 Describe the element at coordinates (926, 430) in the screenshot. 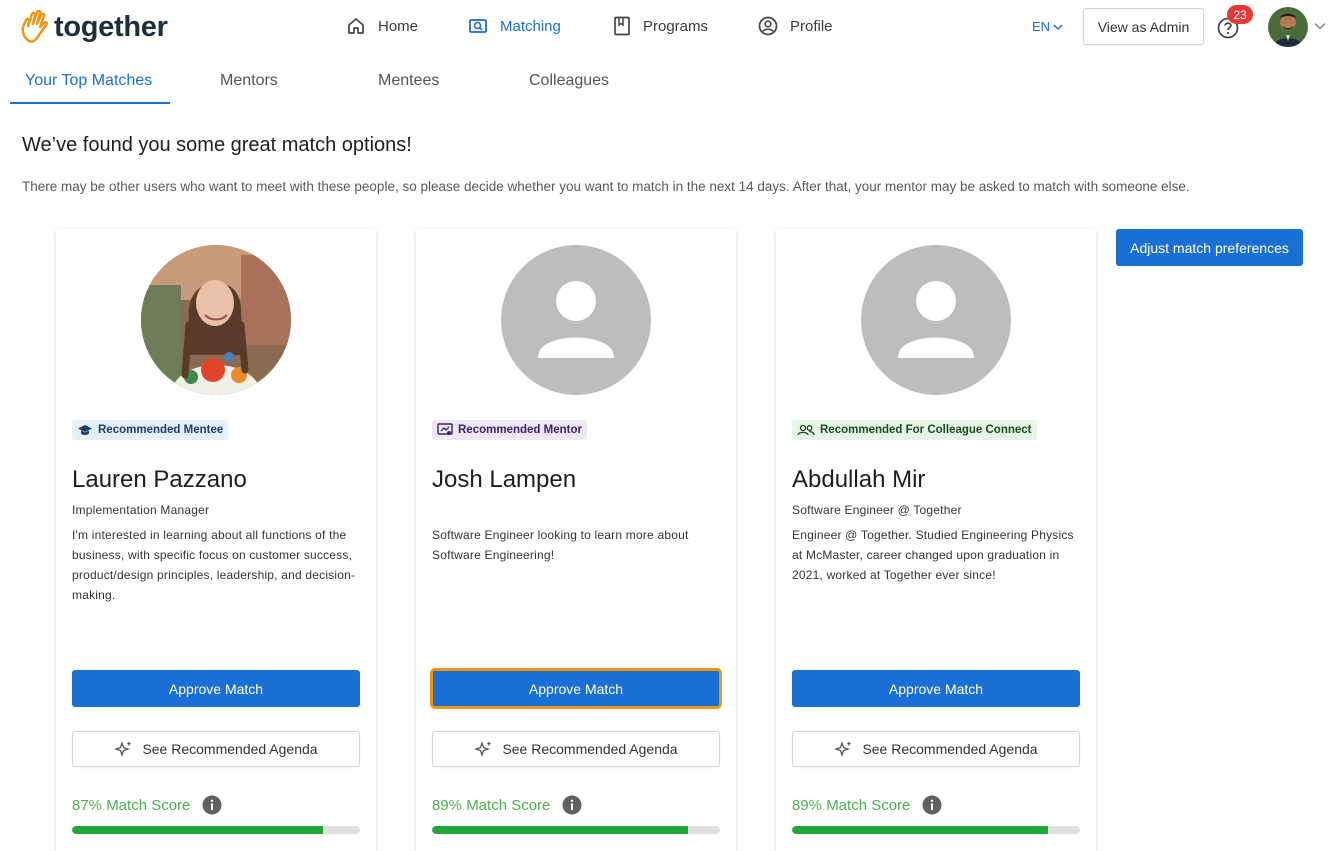

I see `tag-label: Recommended For Colleague Connect` at that location.